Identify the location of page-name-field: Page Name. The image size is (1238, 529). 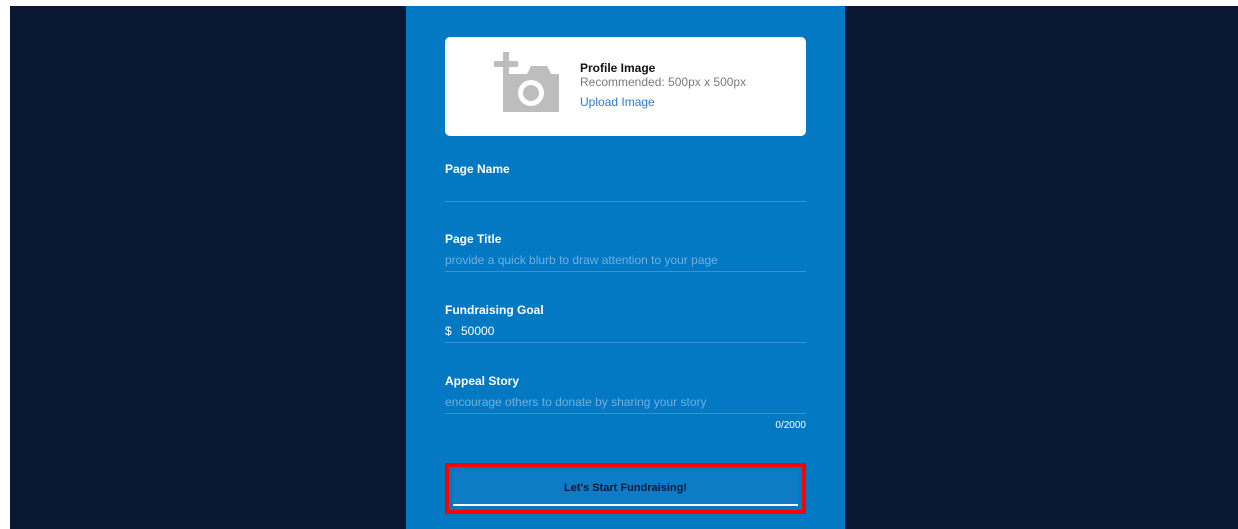
(625, 181).